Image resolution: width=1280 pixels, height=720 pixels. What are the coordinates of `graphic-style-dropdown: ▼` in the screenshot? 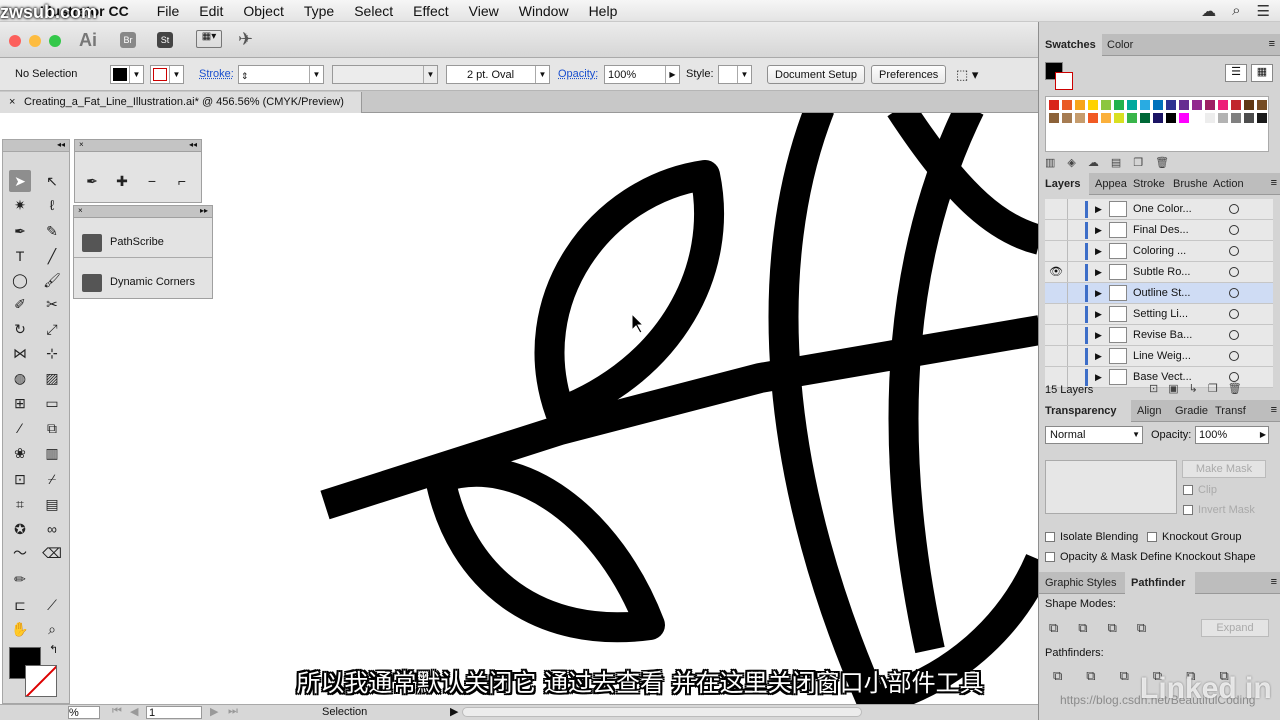 It's located at (735, 74).